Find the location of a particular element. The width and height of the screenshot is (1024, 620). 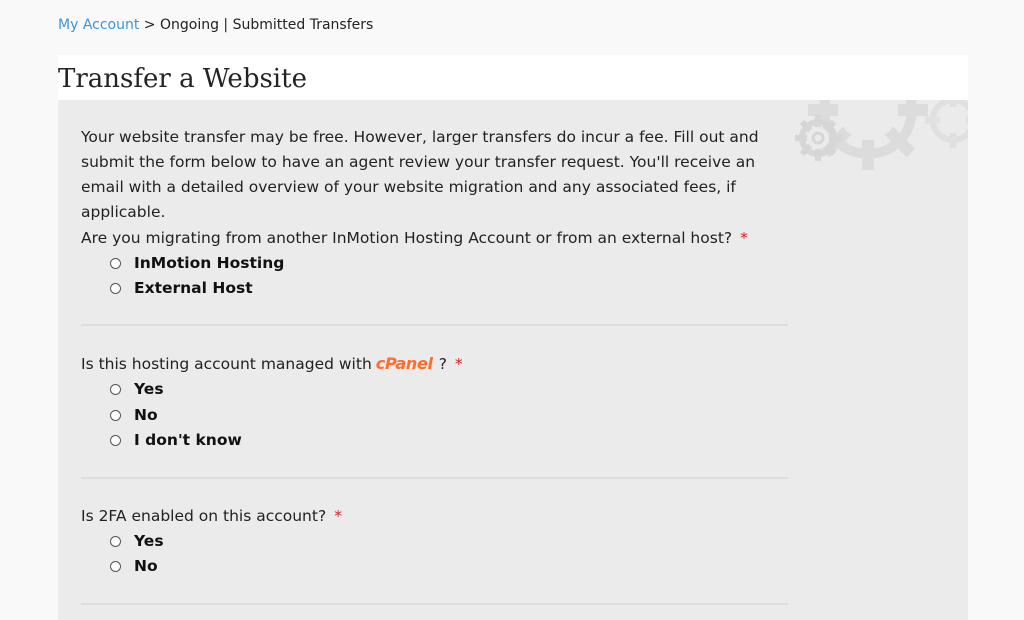

page-title: Transfer a Website is located at coordinates (182, 79).